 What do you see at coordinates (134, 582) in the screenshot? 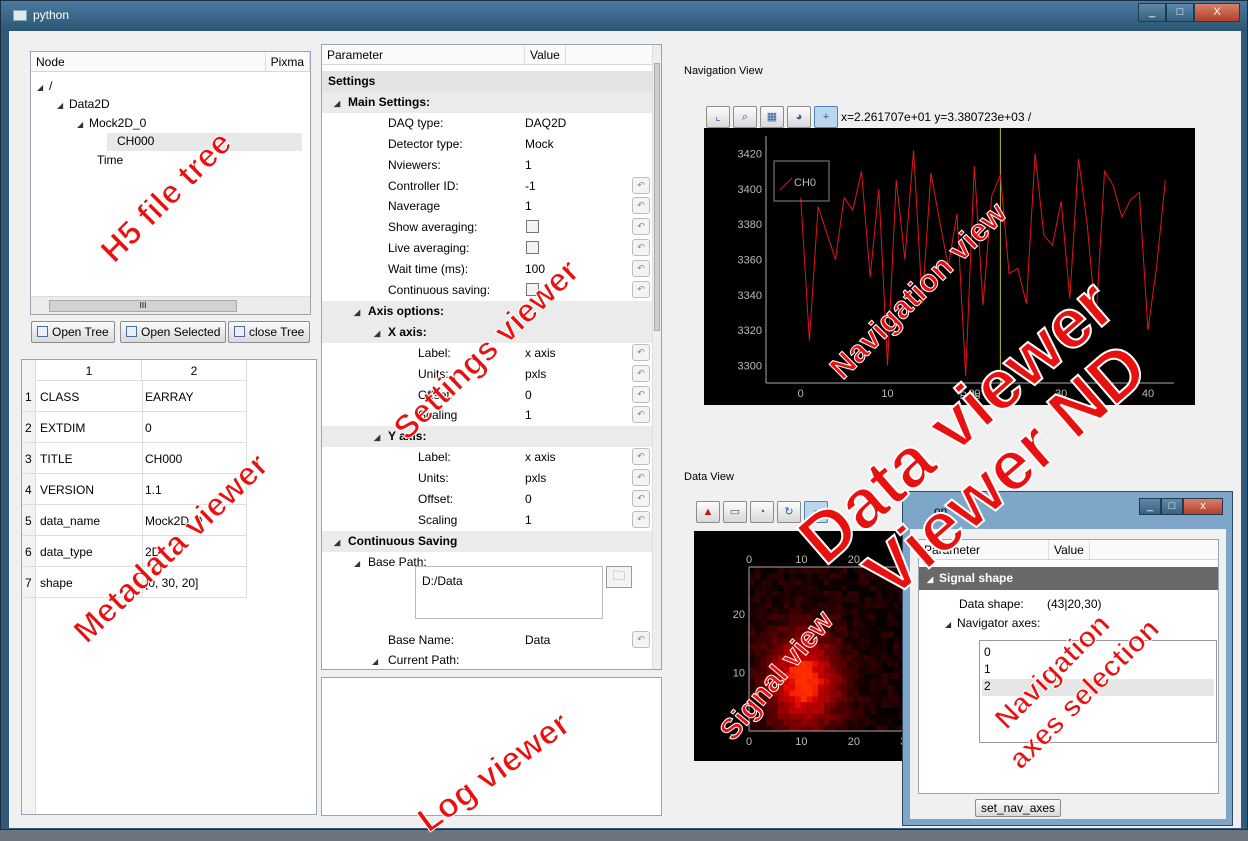
I see `table-row: 7 shape [0, 30, 20]` at bounding box center [134, 582].